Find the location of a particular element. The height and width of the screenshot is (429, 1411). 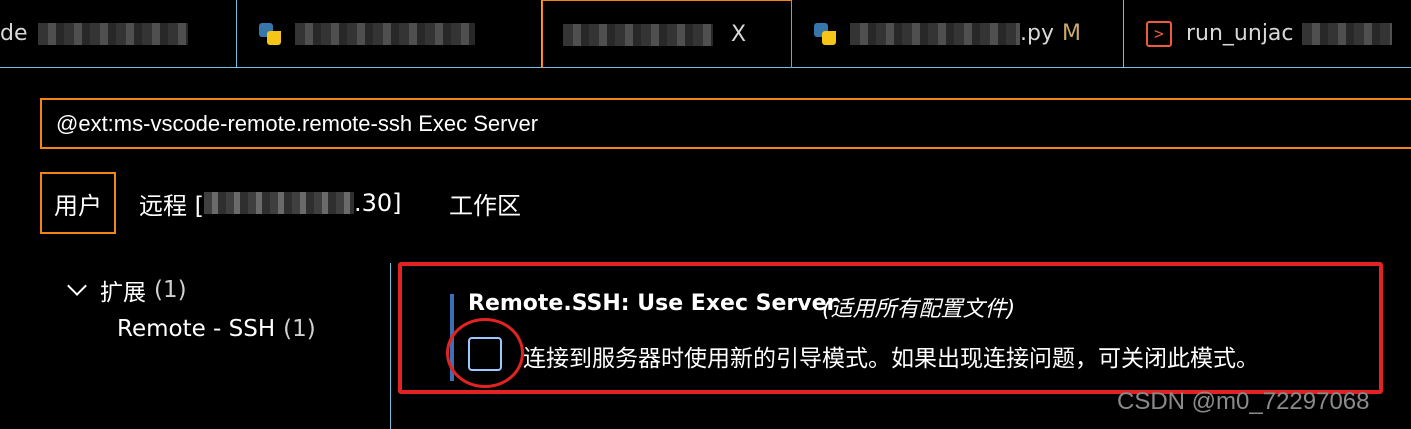

tab-remote-prefix: 远程 [ is located at coordinates (171, 205).